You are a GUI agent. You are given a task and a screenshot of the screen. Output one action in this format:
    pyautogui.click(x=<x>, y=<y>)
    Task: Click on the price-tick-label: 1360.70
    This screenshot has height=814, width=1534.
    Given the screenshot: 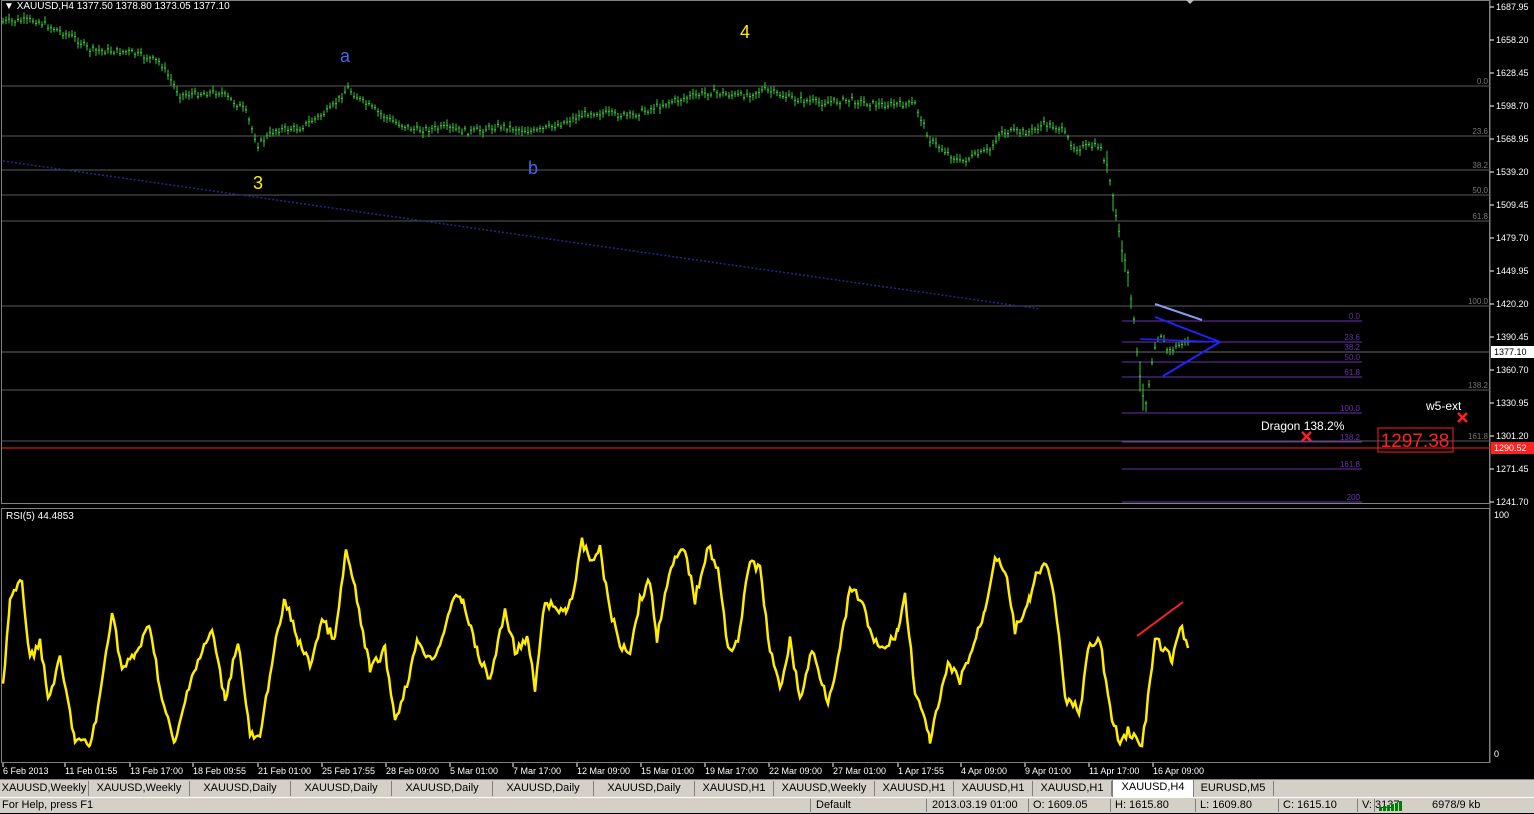 What is the action you would take?
    pyautogui.click(x=1512, y=370)
    